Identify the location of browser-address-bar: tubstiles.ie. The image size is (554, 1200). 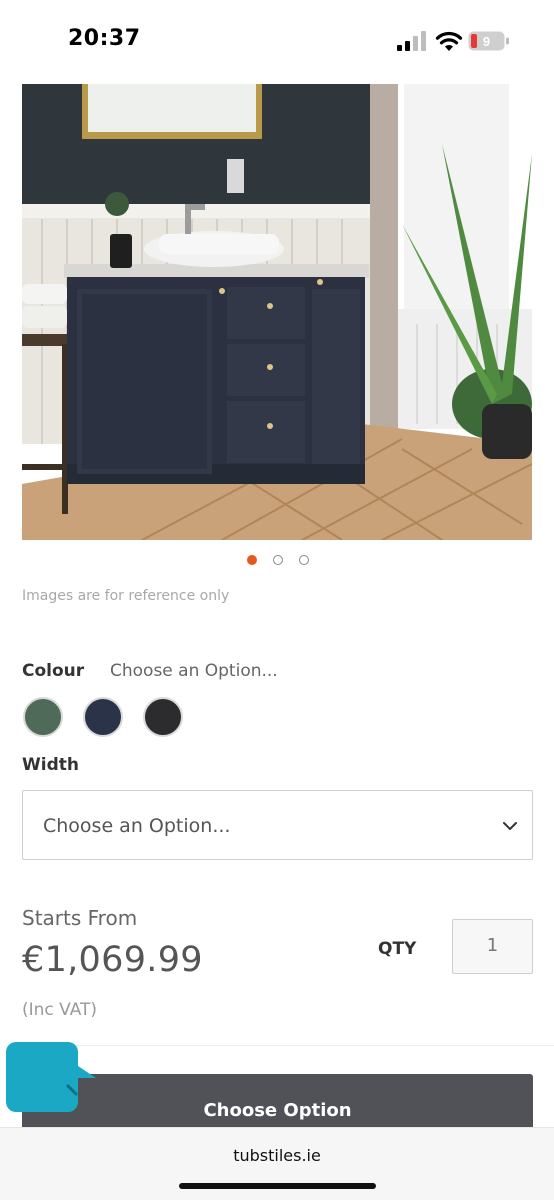
(277, 1163).